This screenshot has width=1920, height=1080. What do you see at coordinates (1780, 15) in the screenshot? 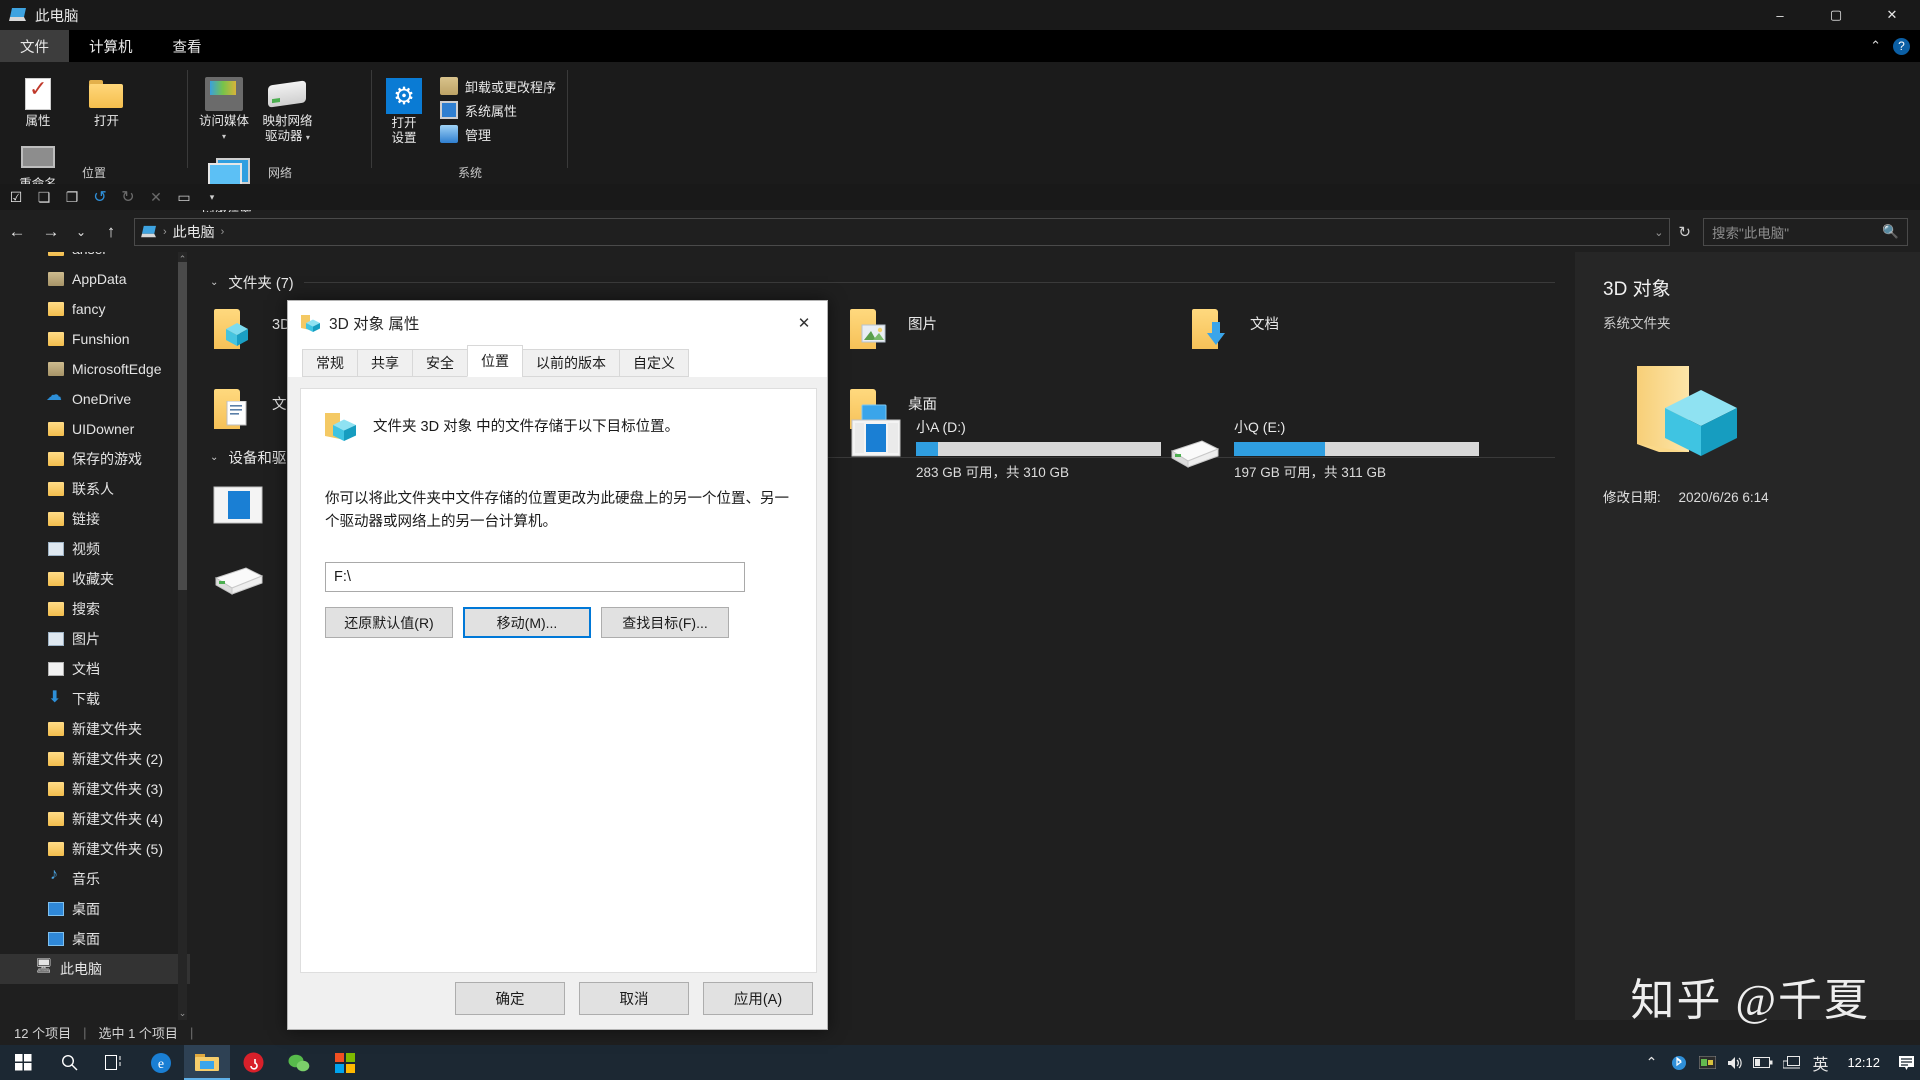
I see `minimize-button: –` at bounding box center [1780, 15].